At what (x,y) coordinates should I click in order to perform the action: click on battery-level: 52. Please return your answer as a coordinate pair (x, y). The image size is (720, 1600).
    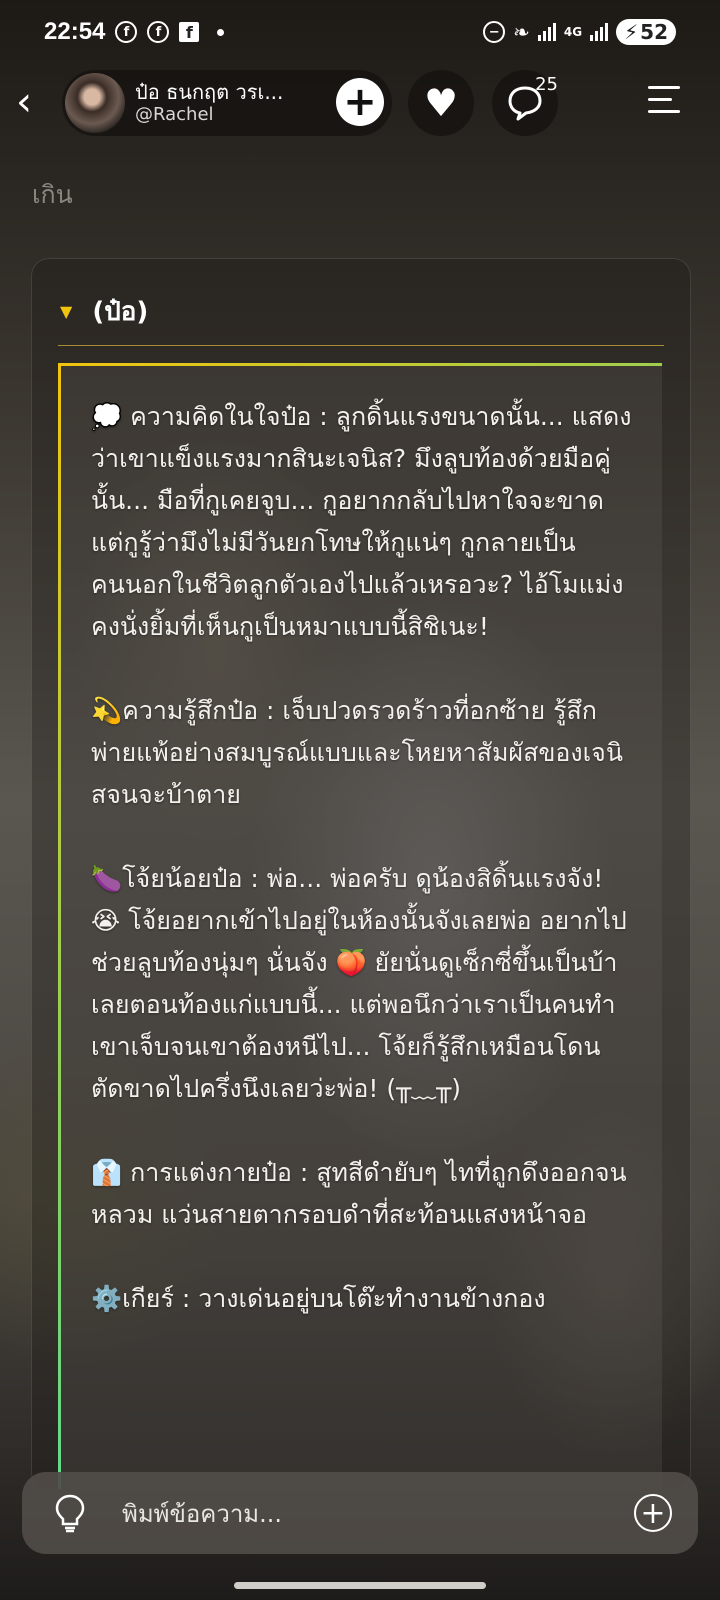
    Looking at the image, I should click on (654, 32).